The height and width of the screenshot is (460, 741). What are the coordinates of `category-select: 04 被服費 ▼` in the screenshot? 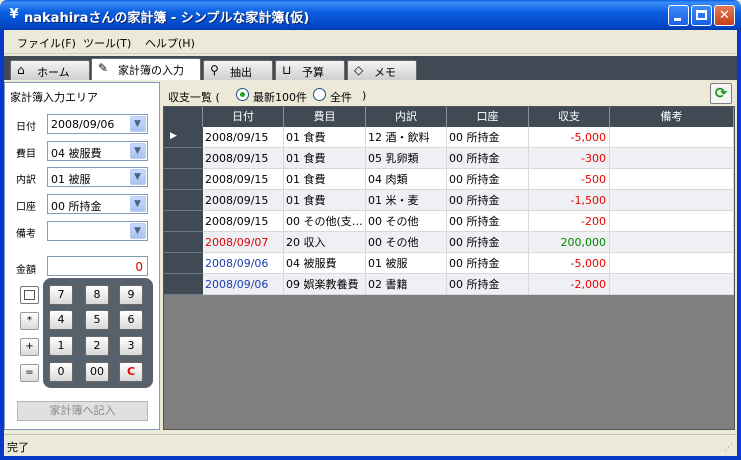 It's located at (97, 151).